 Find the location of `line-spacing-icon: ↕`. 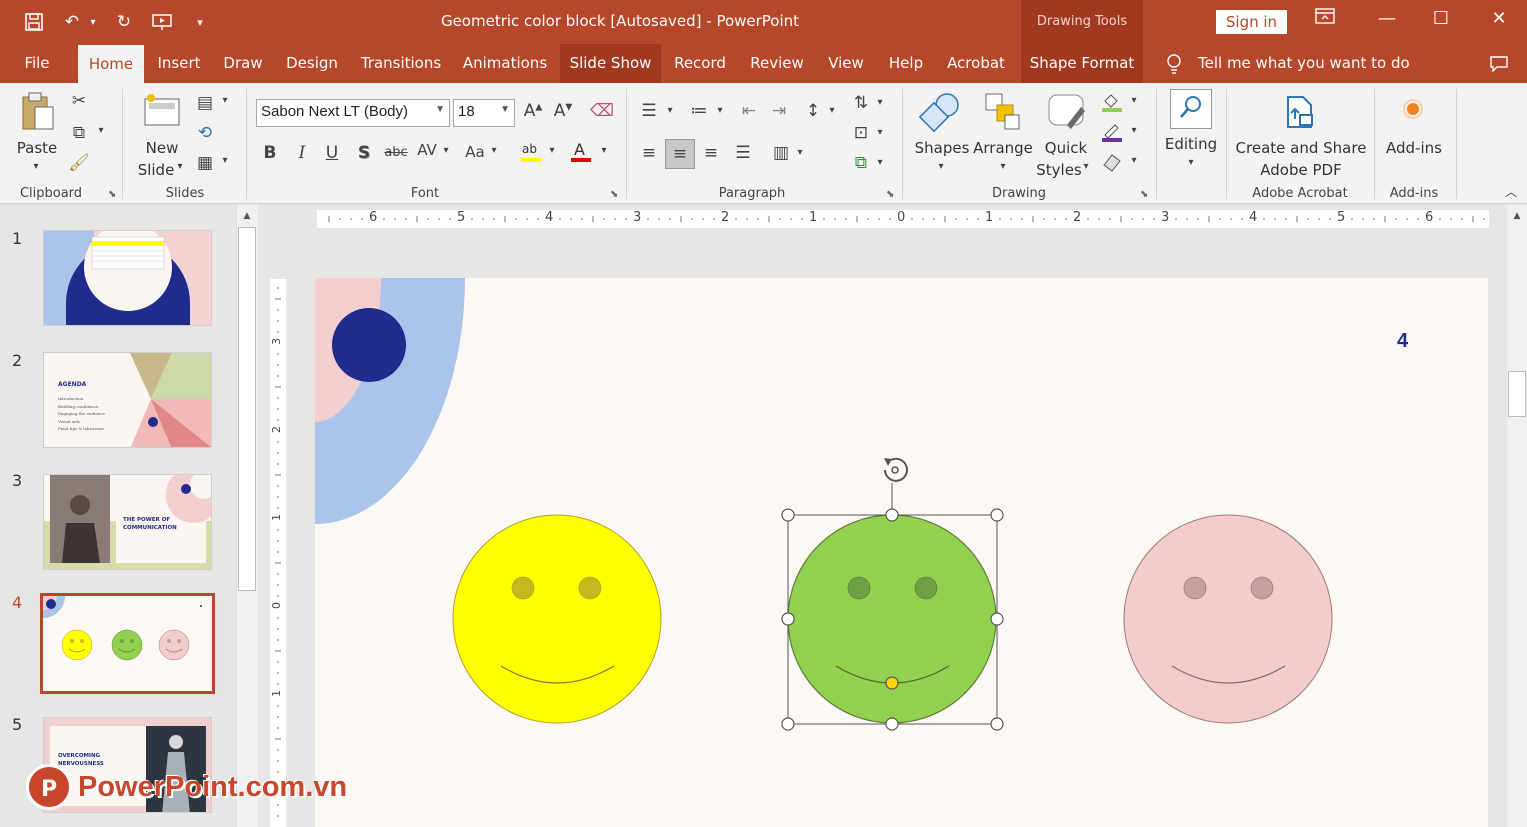

line-spacing-icon: ↕ is located at coordinates (813, 111).